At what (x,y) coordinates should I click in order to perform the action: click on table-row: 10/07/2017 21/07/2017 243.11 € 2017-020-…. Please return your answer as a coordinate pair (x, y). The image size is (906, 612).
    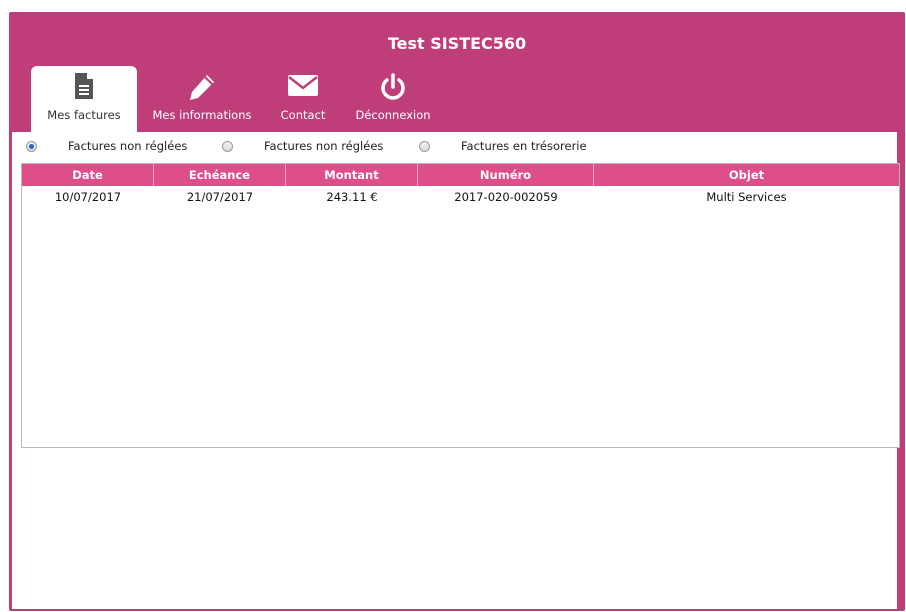
    Looking at the image, I should click on (460, 197).